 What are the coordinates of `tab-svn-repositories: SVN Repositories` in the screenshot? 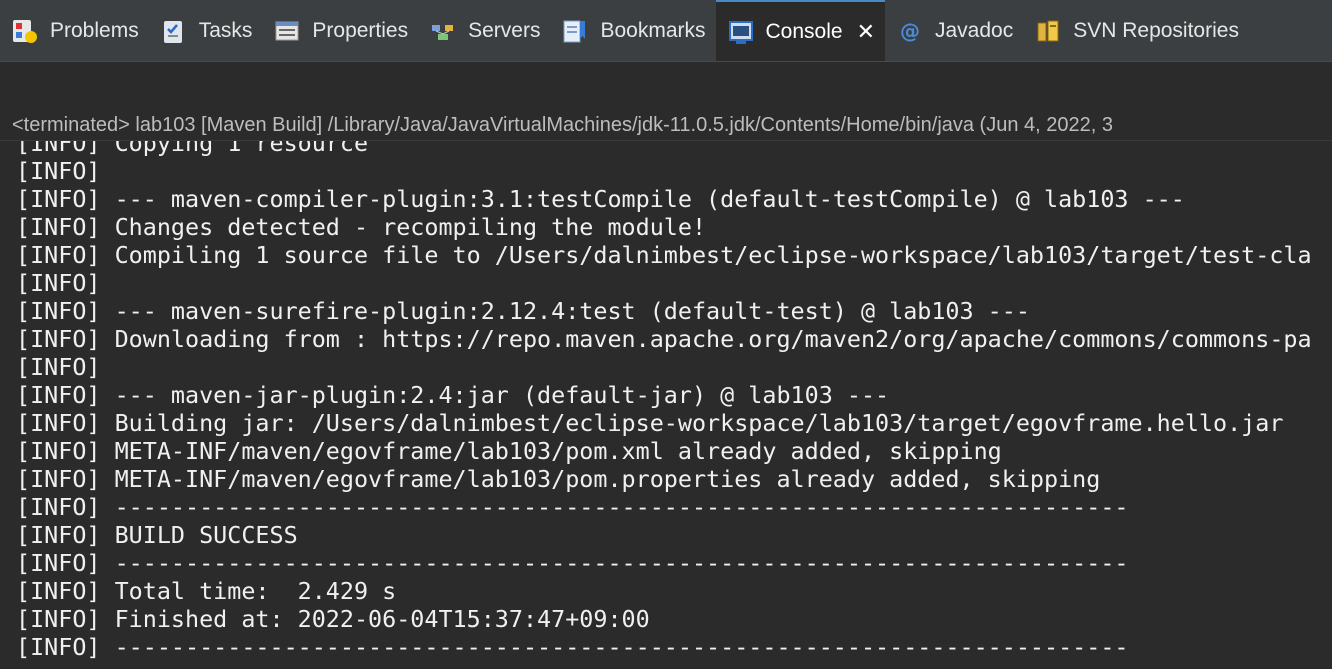 It's located at (1136, 30).